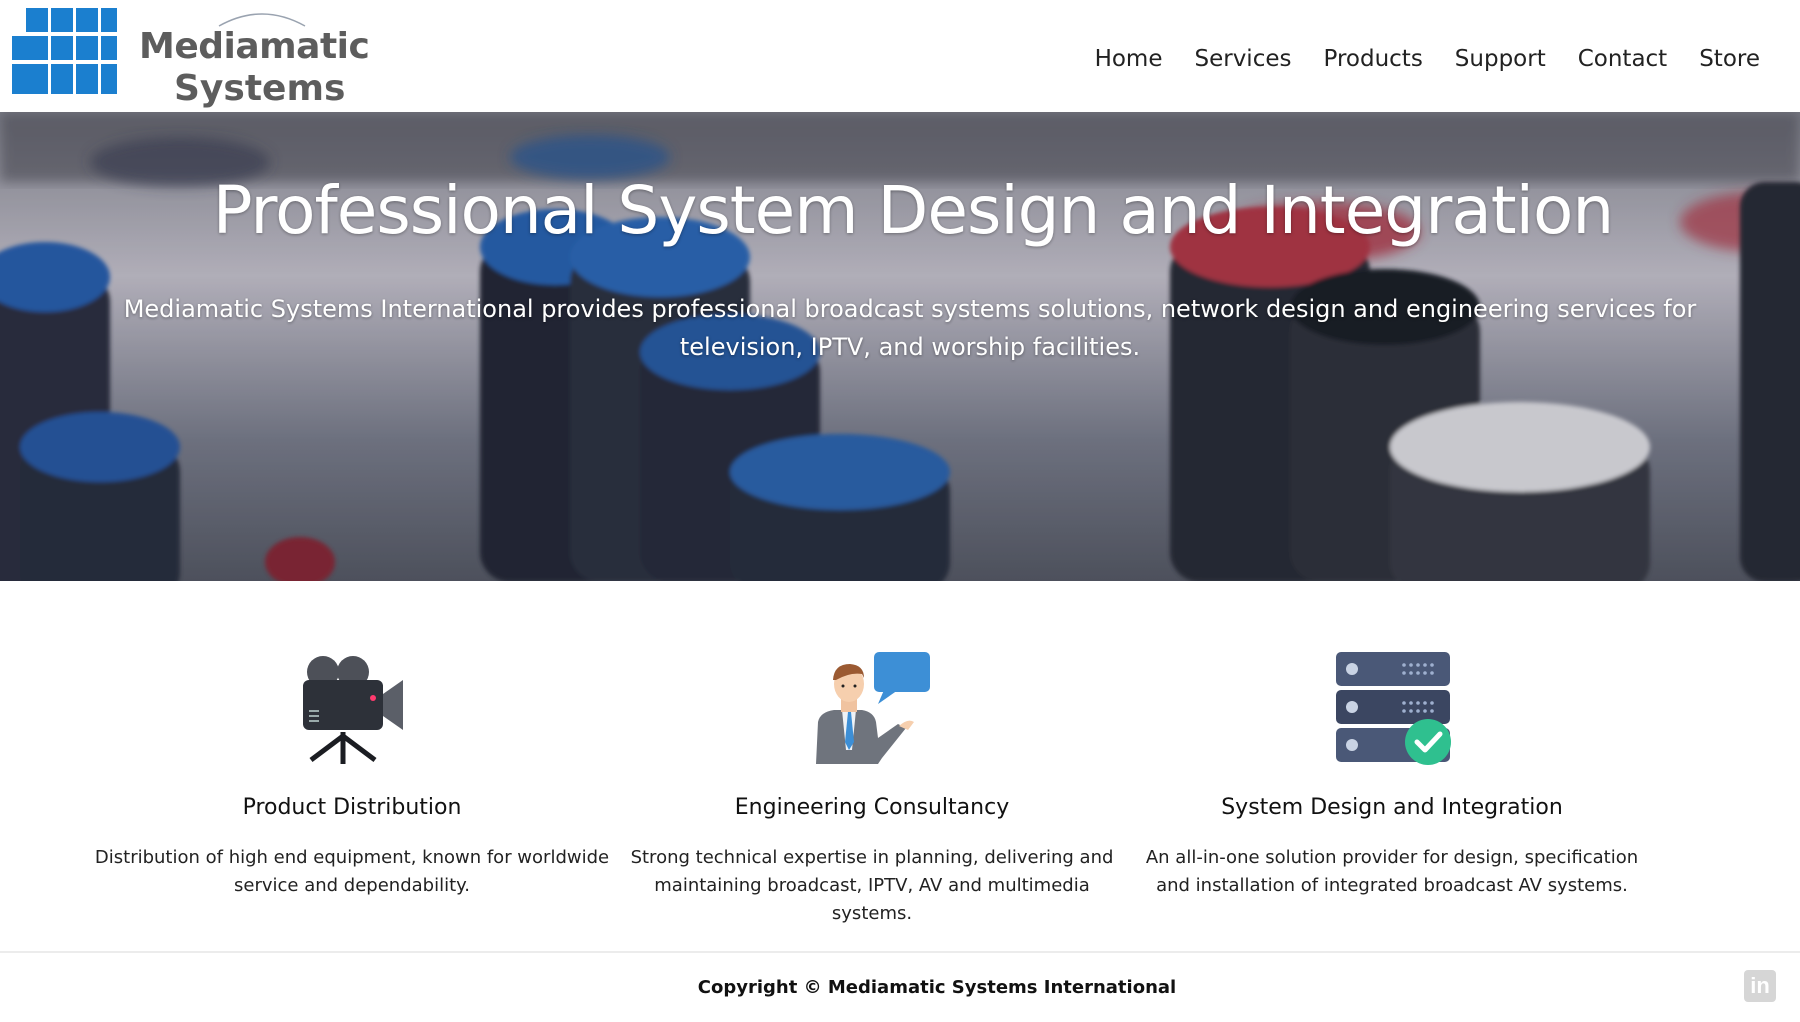 The height and width of the screenshot is (1022, 1800). What do you see at coordinates (1129, 59) in the screenshot?
I see `nav-home: Home` at bounding box center [1129, 59].